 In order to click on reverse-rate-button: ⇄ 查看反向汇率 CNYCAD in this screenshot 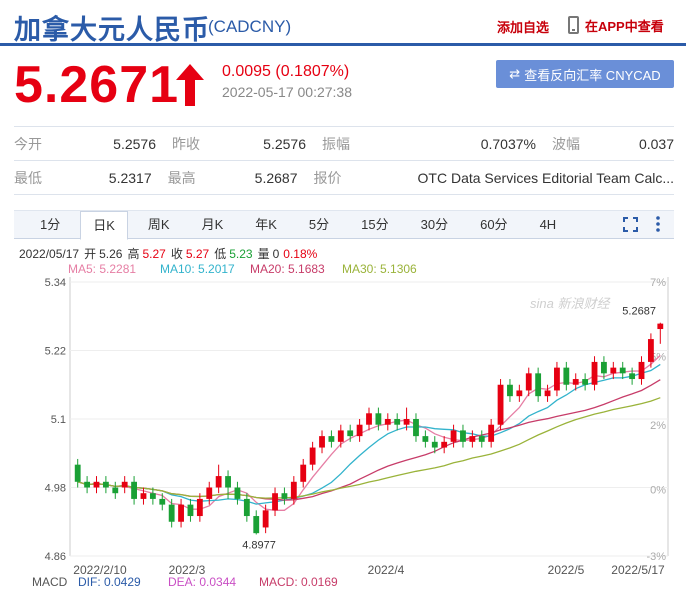, I will do `click(585, 74)`.